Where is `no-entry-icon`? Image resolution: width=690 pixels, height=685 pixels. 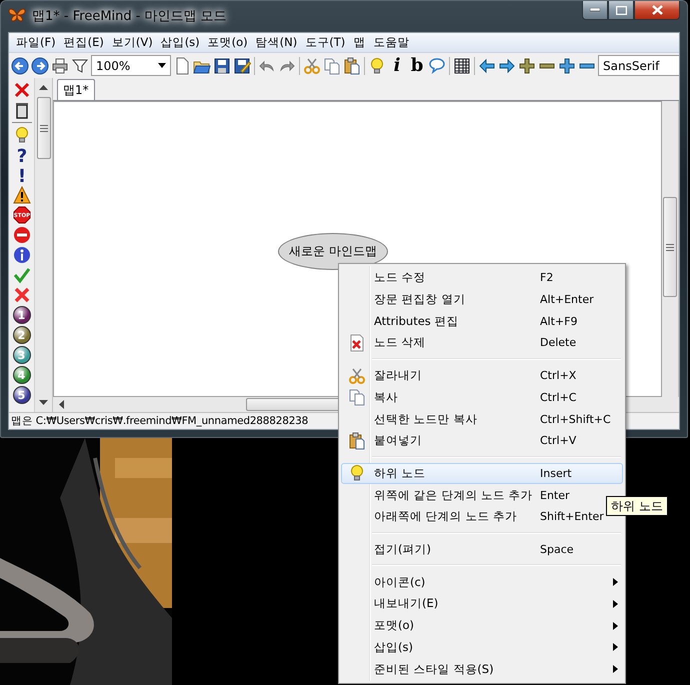
no-entry-icon is located at coordinates (21, 235).